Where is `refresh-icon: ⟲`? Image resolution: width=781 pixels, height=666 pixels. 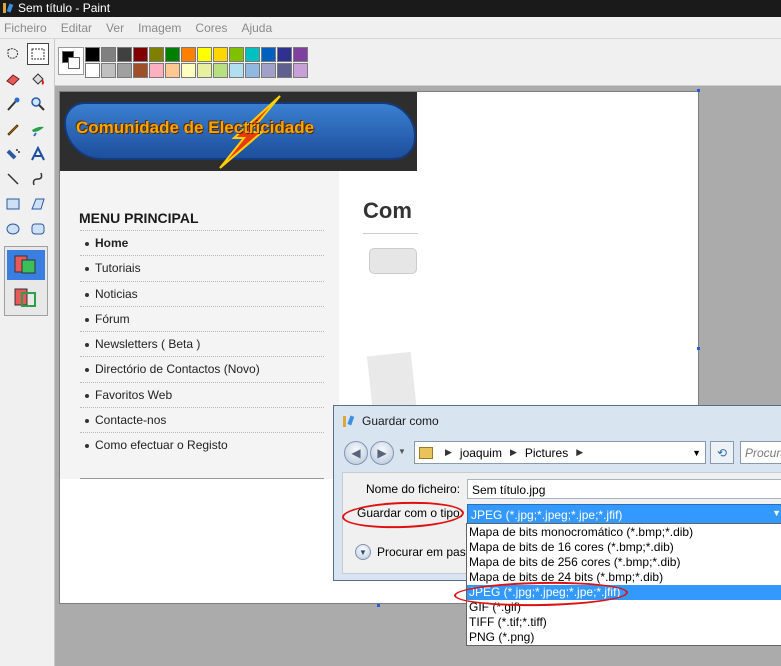
refresh-icon: ⟲ is located at coordinates (722, 452).